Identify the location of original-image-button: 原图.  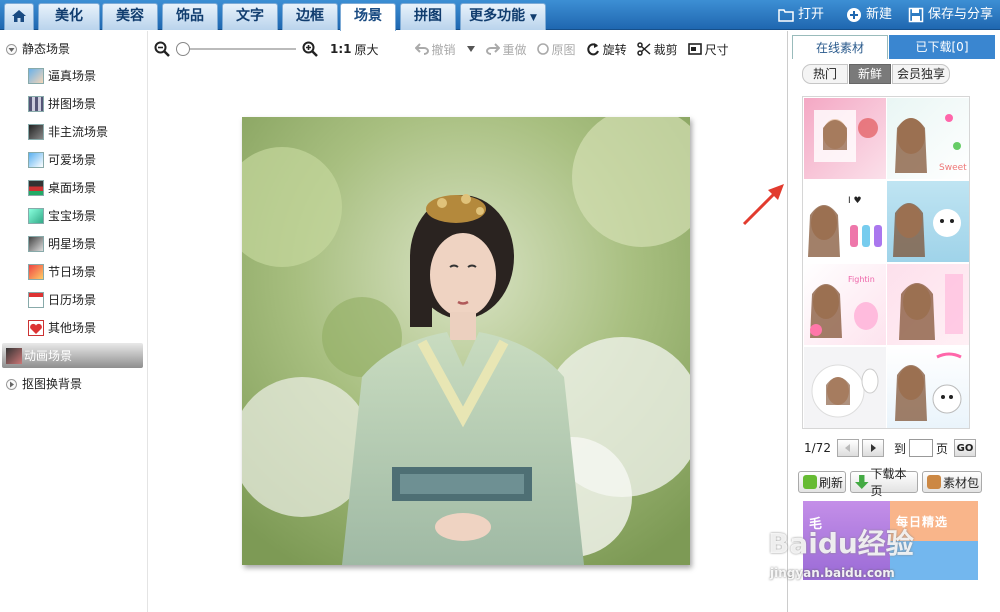
(556, 49).